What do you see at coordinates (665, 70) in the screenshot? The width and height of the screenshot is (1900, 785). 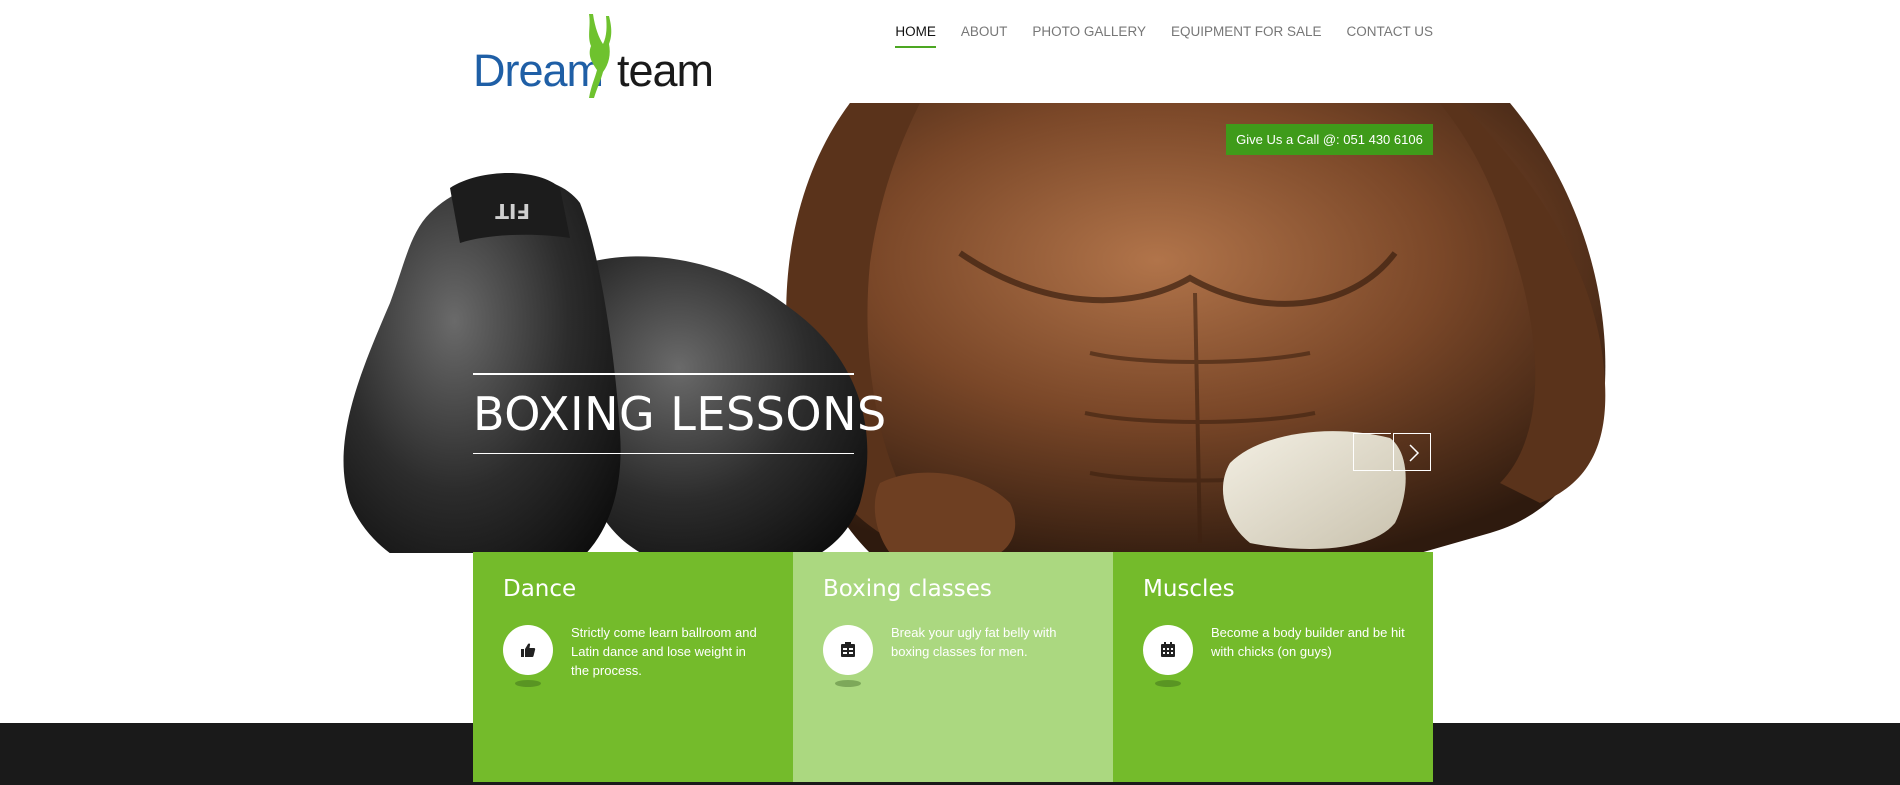 I see `logo-word-team: team` at bounding box center [665, 70].